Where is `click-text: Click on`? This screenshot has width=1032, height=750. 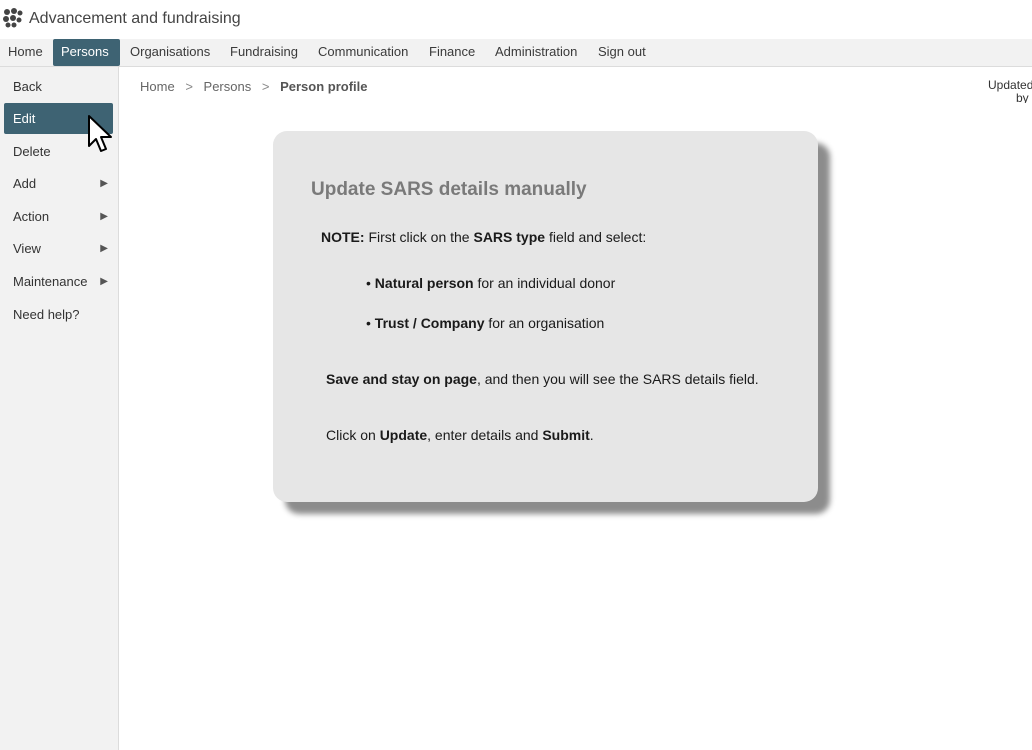
click-text: Click on is located at coordinates (353, 435).